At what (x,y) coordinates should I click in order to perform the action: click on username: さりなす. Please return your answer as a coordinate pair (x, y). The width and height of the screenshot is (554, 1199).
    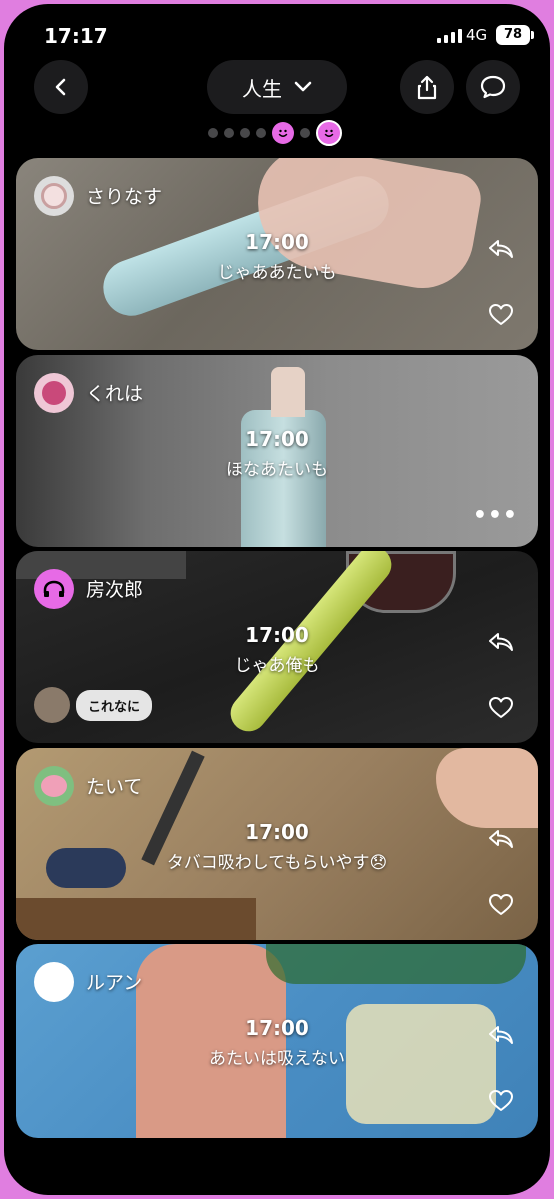
    Looking at the image, I should click on (124, 195).